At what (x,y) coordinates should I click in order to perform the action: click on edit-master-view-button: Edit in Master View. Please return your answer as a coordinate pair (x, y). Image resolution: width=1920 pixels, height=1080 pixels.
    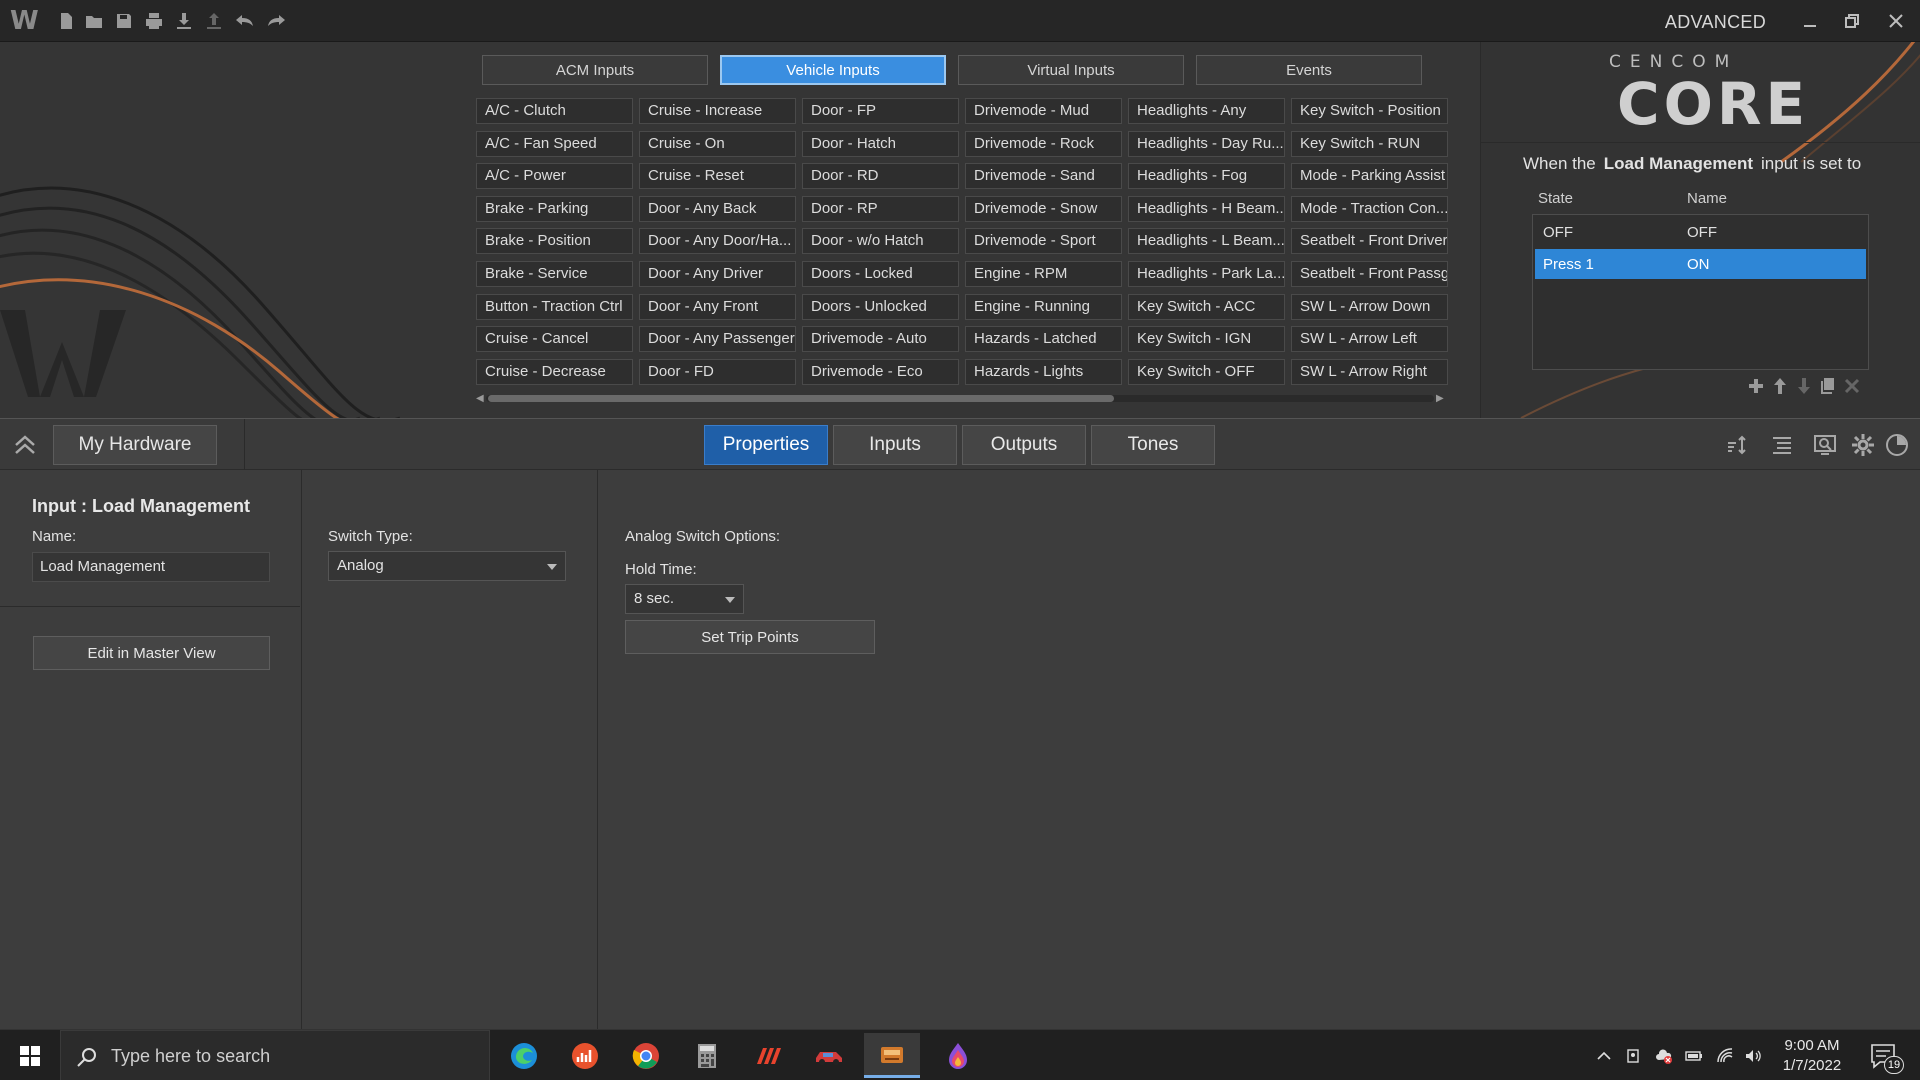
    Looking at the image, I should click on (151, 653).